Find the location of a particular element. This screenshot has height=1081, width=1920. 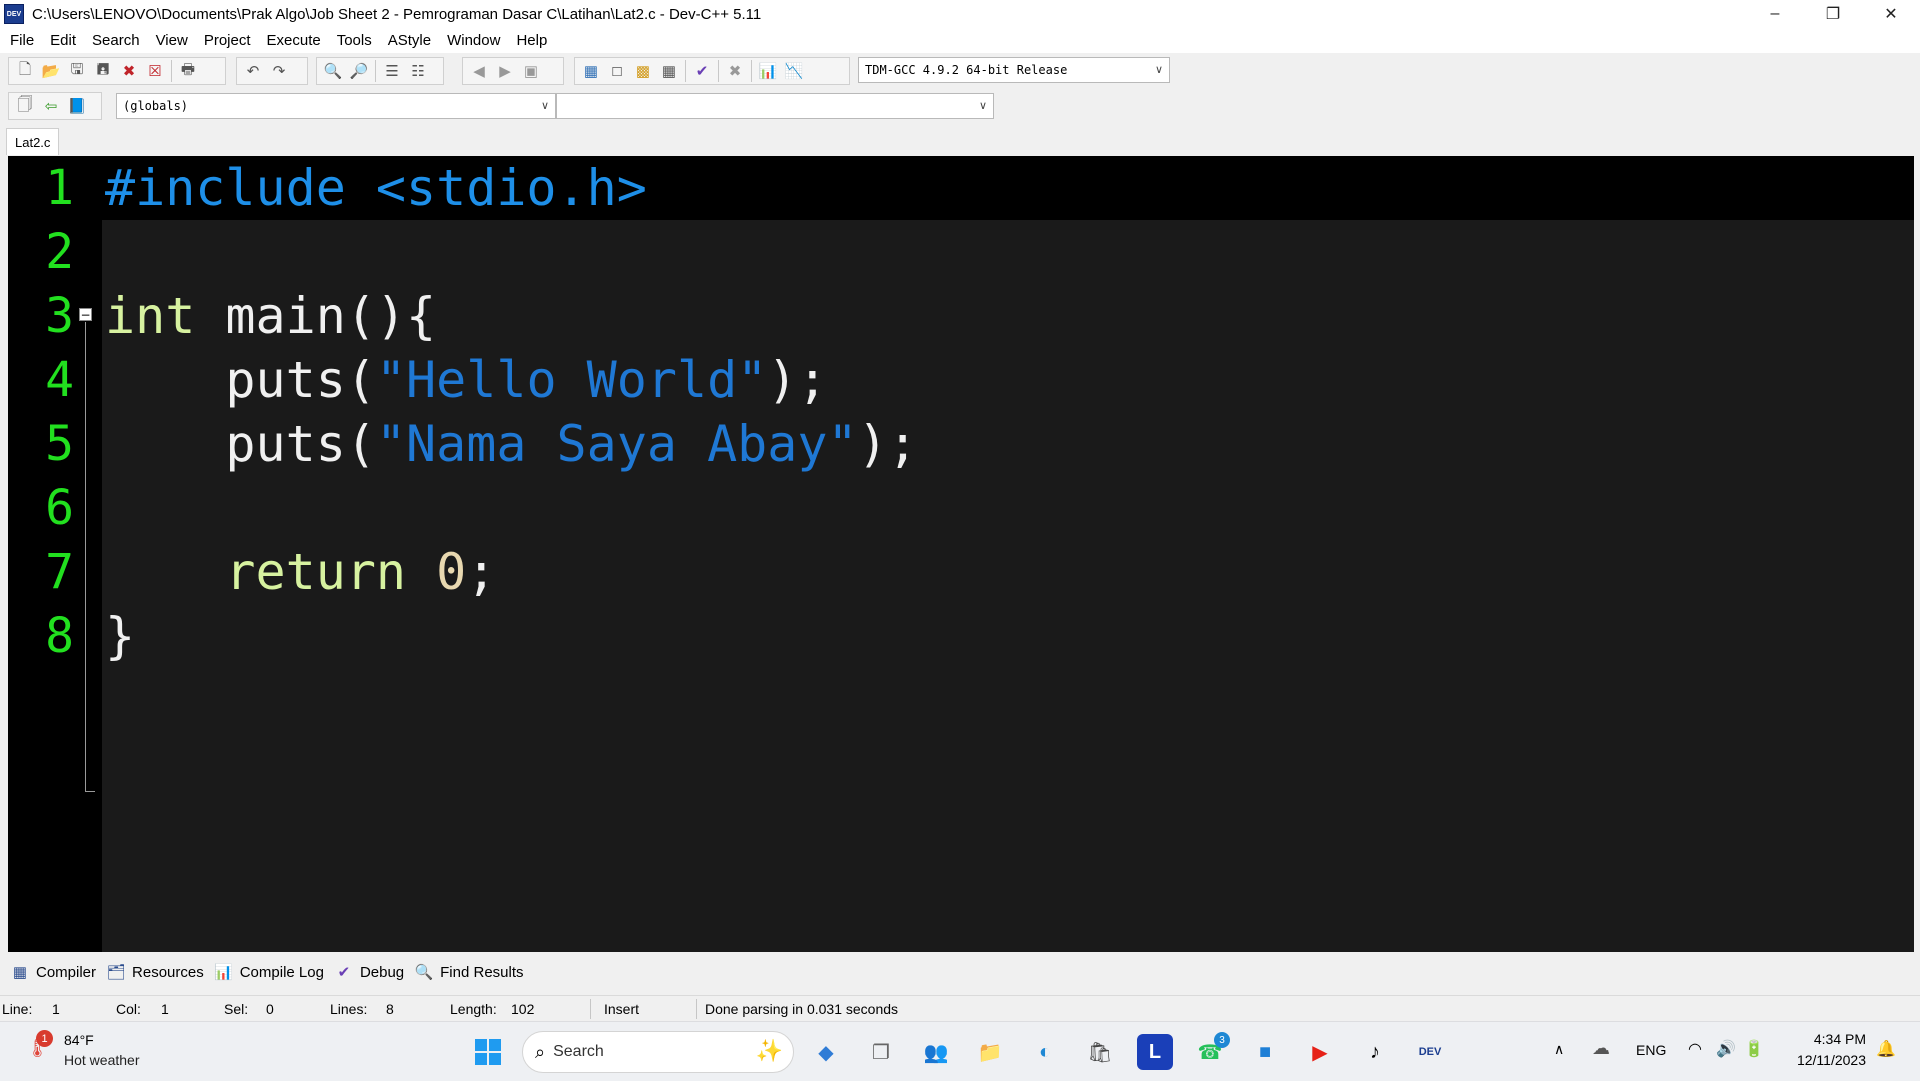

save-all-icon: 🖪 is located at coordinates (103, 71).